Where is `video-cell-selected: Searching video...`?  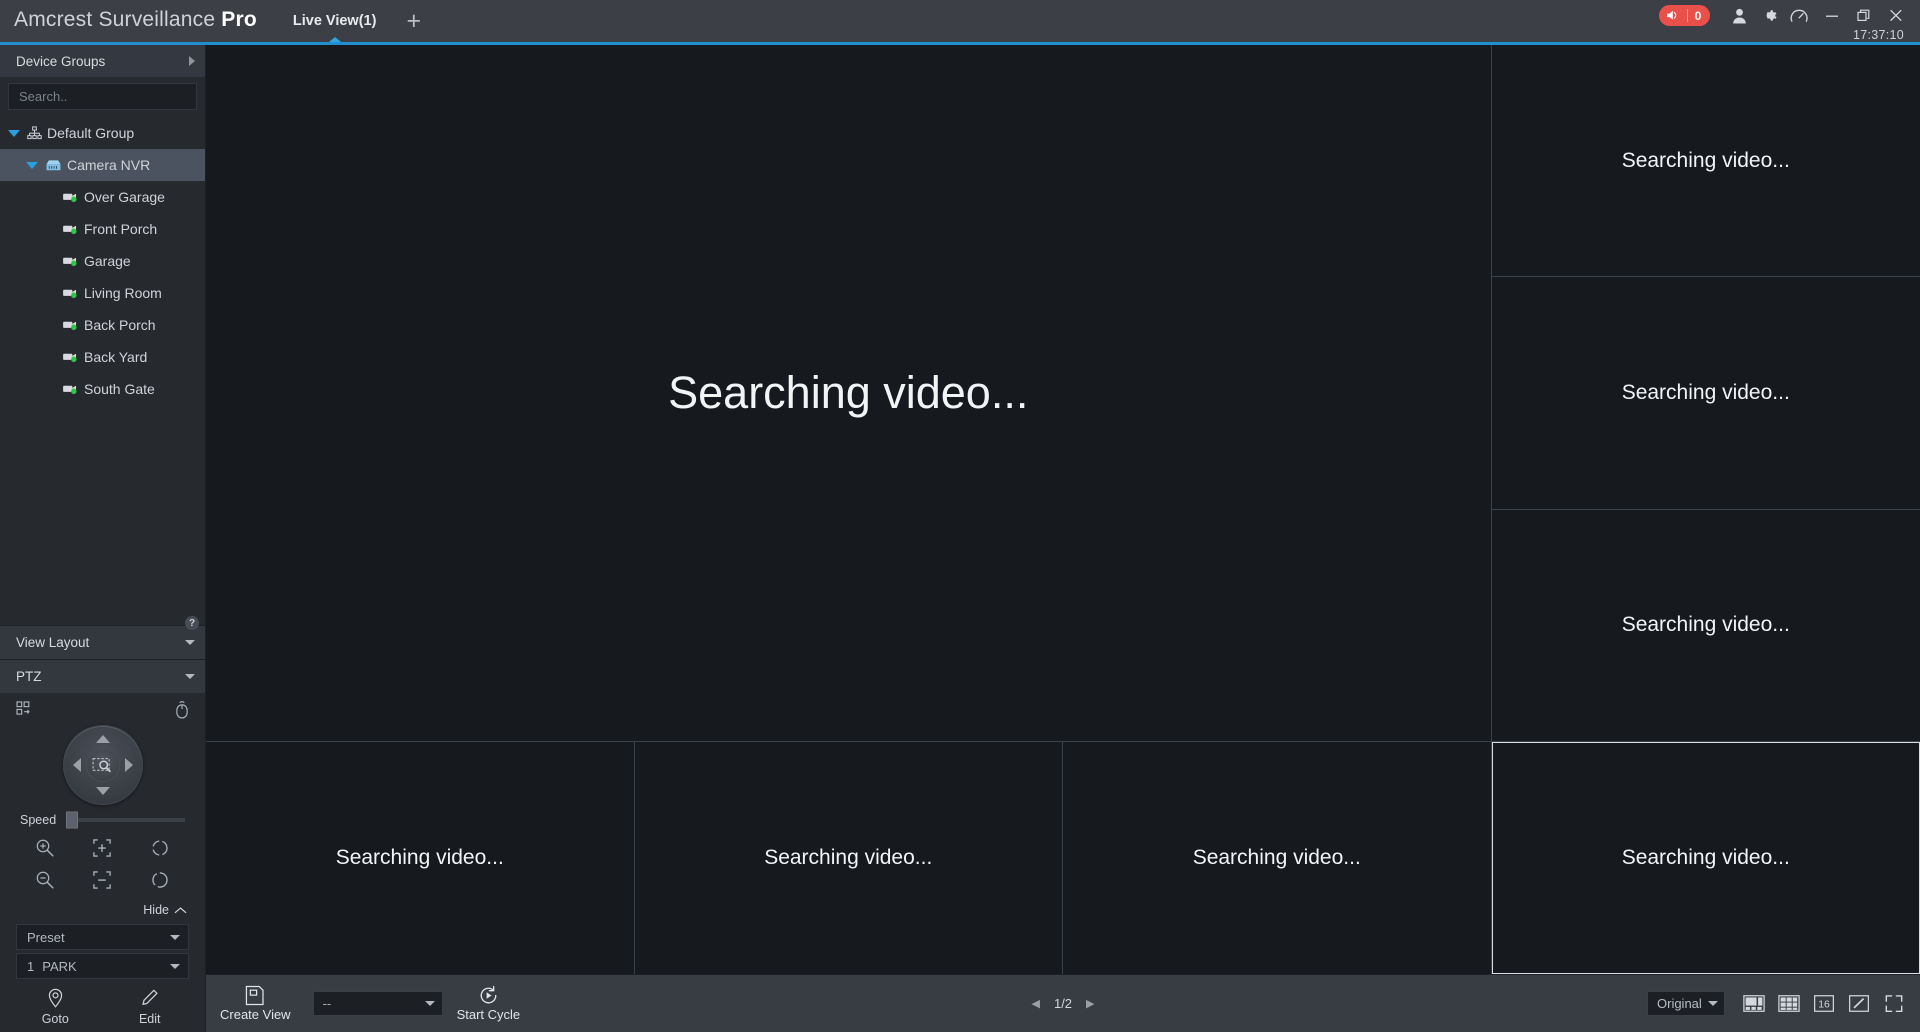 video-cell-selected: Searching video... is located at coordinates (1705, 857).